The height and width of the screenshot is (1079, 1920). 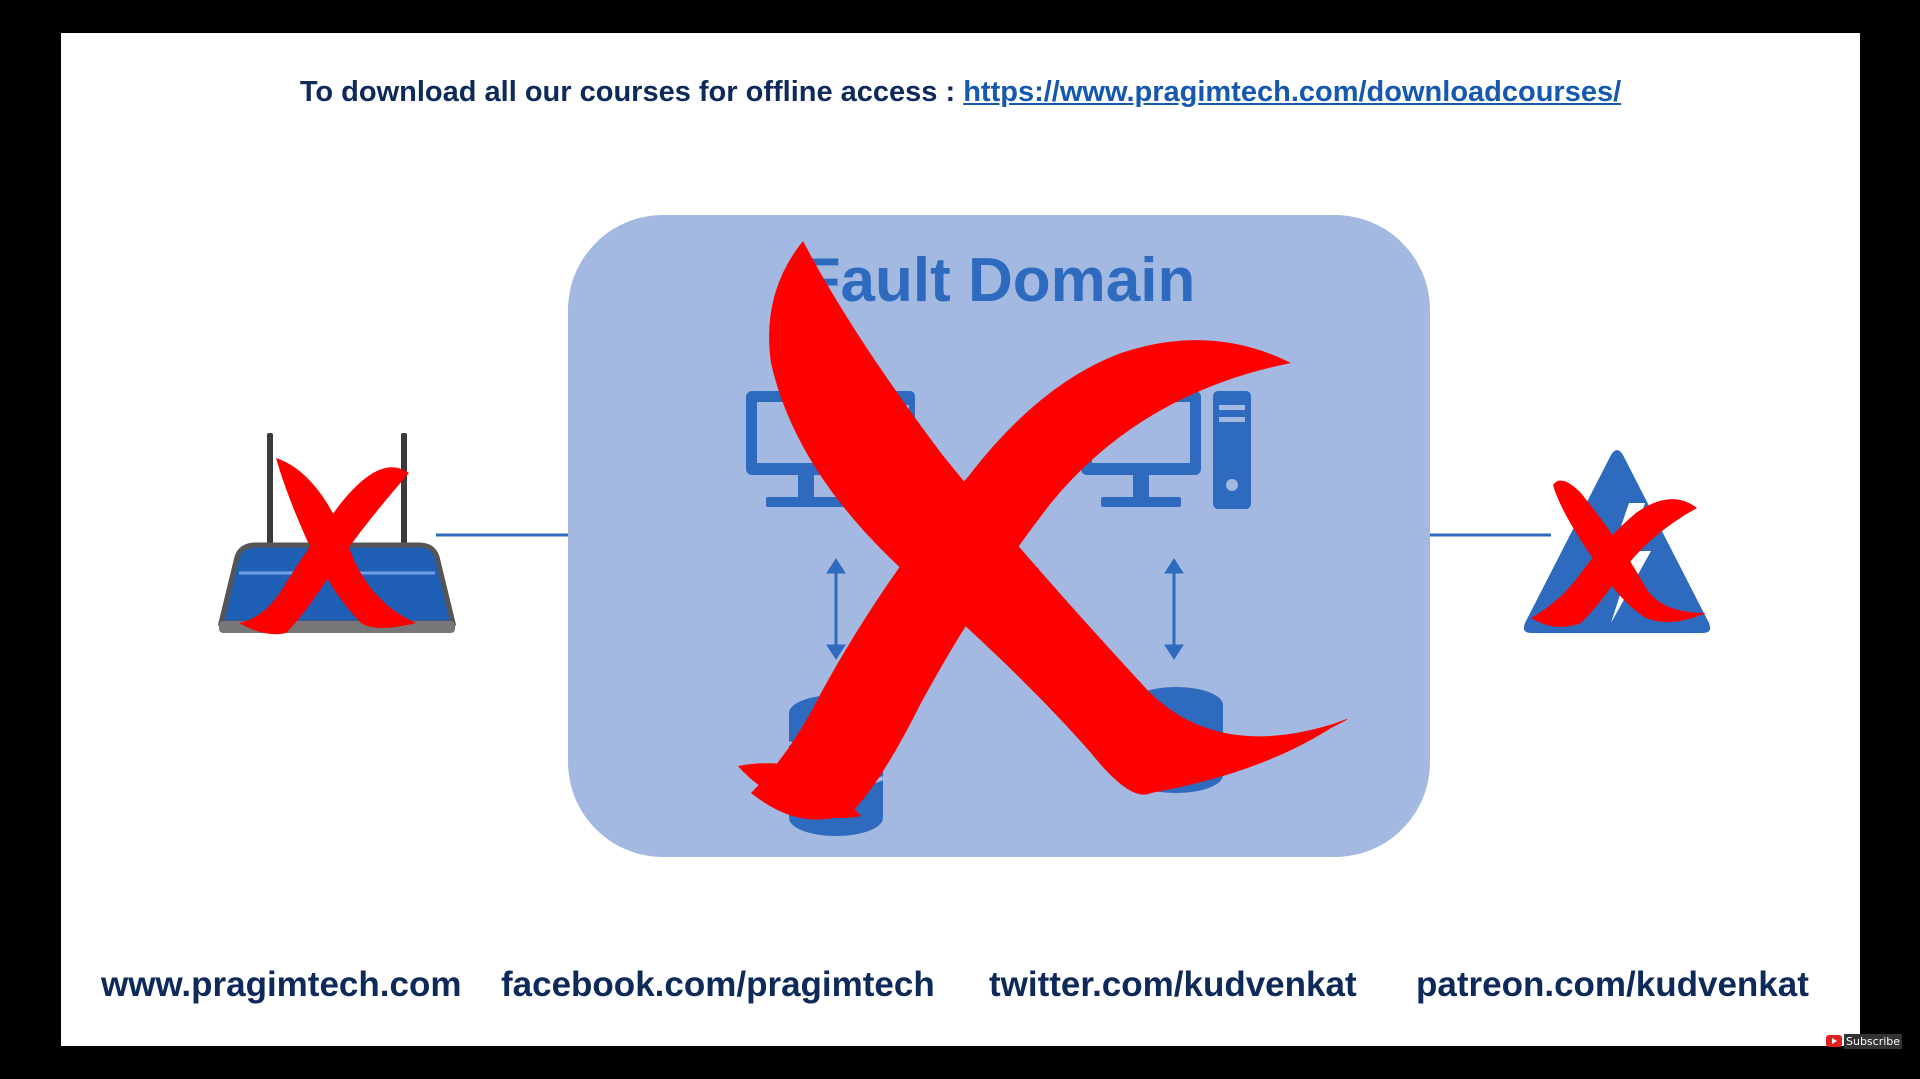 What do you see at coordinates (1873, 1041) in the screenshot?
I see `subscribe-label: Subscribe` at bounding box center [1873, 1041].